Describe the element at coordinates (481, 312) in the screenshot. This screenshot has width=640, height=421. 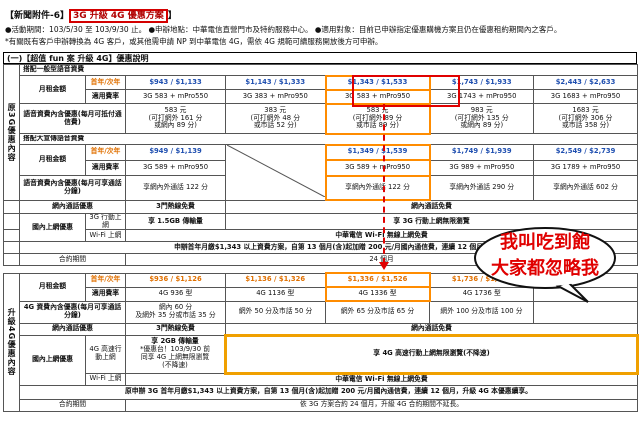
I see `voice-cell: 網外 100 分及市話 100 分` at that location.